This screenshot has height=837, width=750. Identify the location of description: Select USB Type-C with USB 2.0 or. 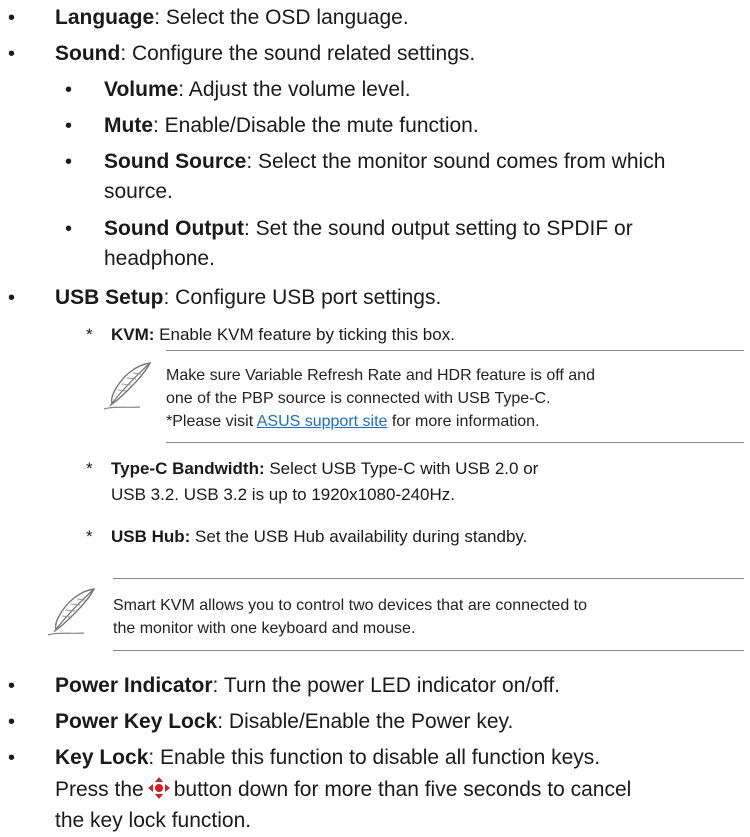
(401, 468).